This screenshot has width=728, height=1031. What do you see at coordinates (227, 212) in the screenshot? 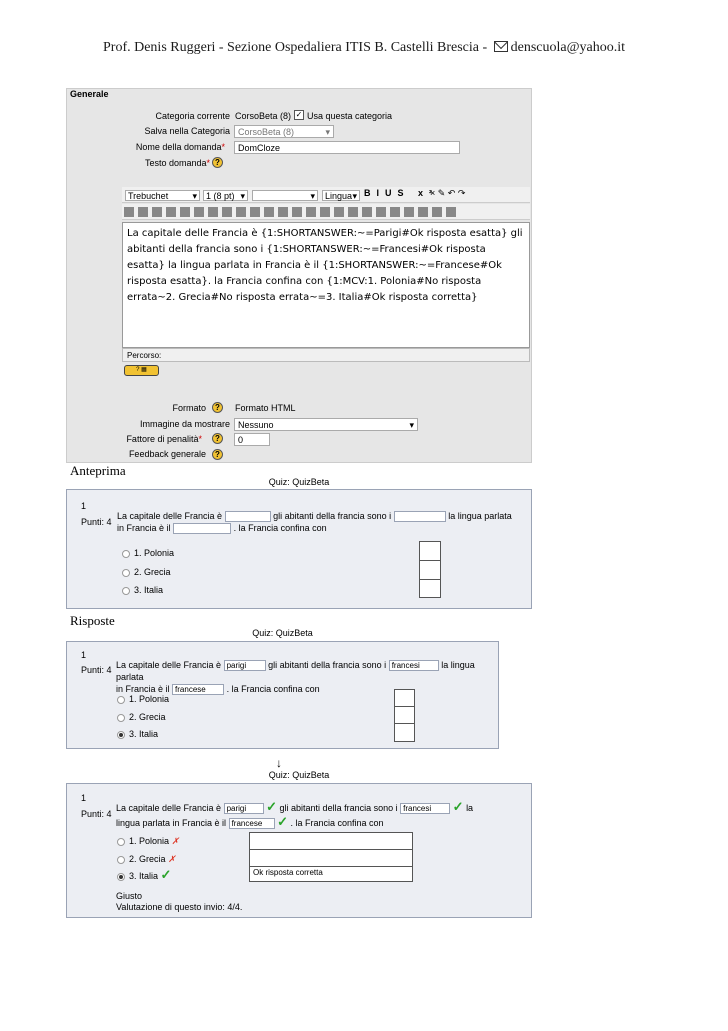
I see `unordered-list-icon` at bounding box center [227, 212].